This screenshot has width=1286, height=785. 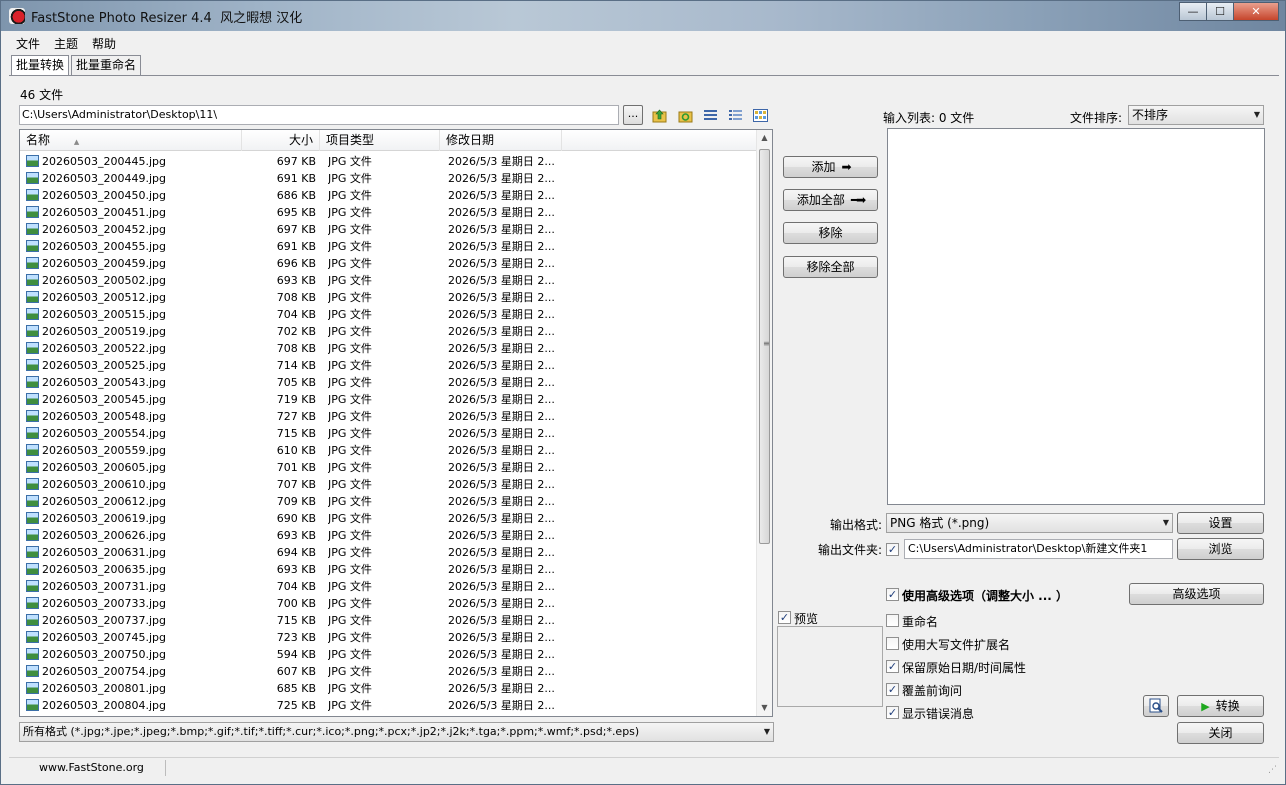 I want to click on convert-button: ▶ 转换, so click(x=1220, y=706).